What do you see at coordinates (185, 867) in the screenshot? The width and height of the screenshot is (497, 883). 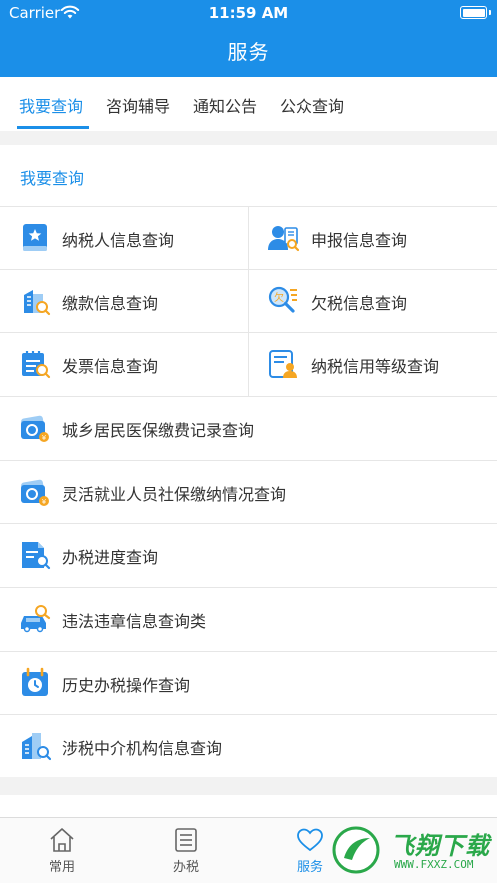 I see `bottom-tab-label: 办税` at bounding box center [185, 867].